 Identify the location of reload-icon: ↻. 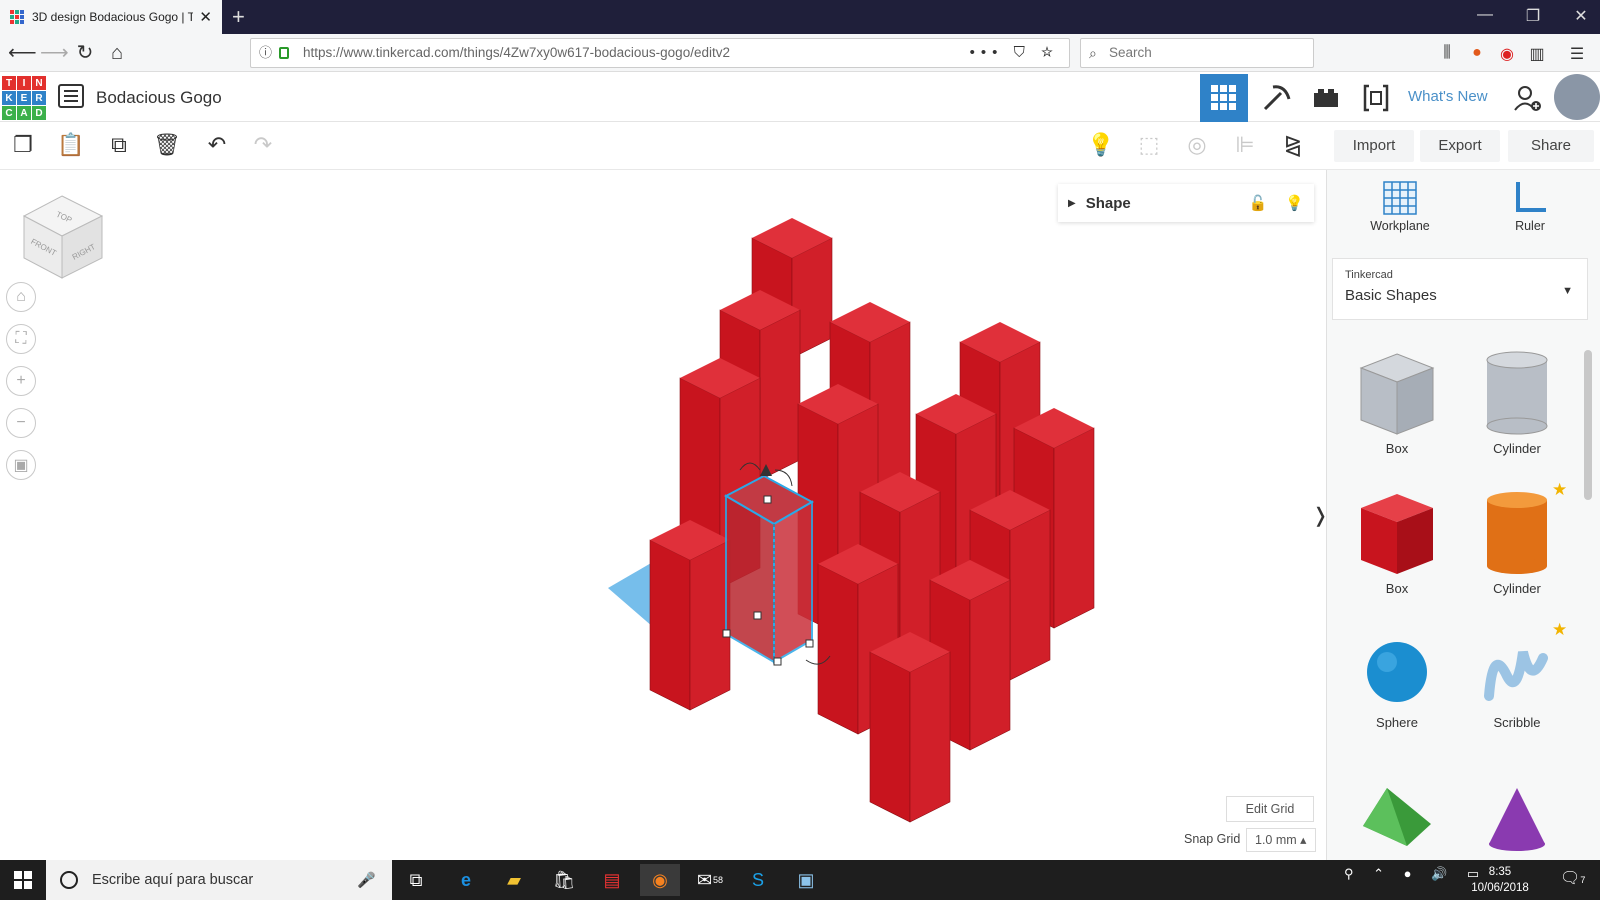
(85, 53).